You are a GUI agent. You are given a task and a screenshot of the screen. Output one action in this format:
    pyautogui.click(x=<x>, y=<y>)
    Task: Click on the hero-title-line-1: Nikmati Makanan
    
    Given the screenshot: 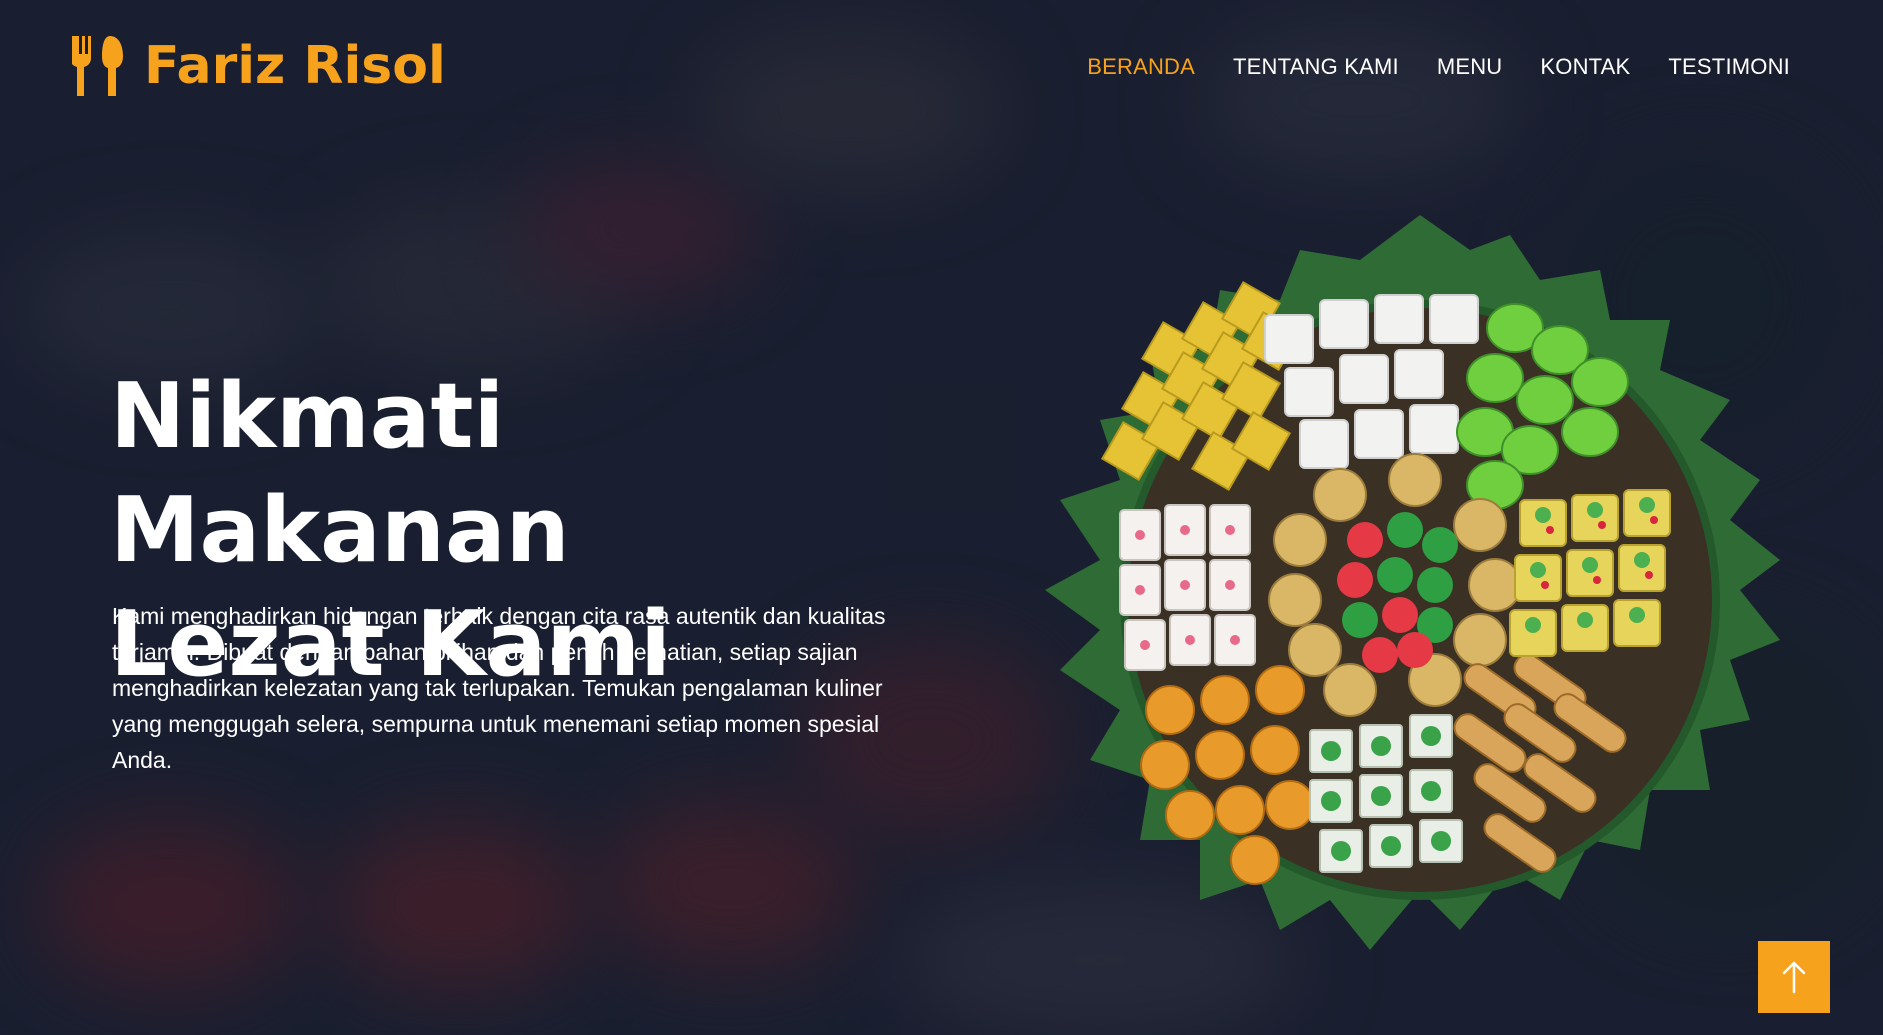 What is the action you would take?
    pyautogui.click(x=340, y=473)
    